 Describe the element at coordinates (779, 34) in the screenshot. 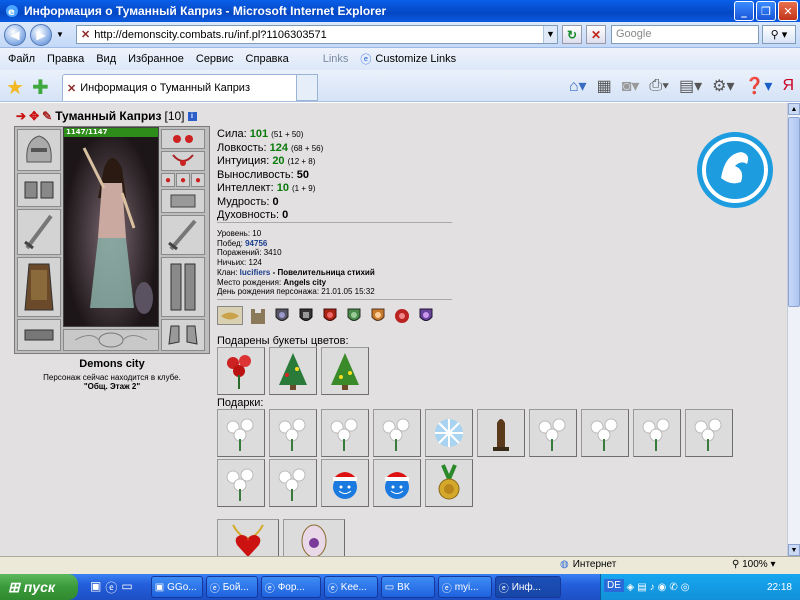

I see `search-button: ⚲ ▾` at that location.